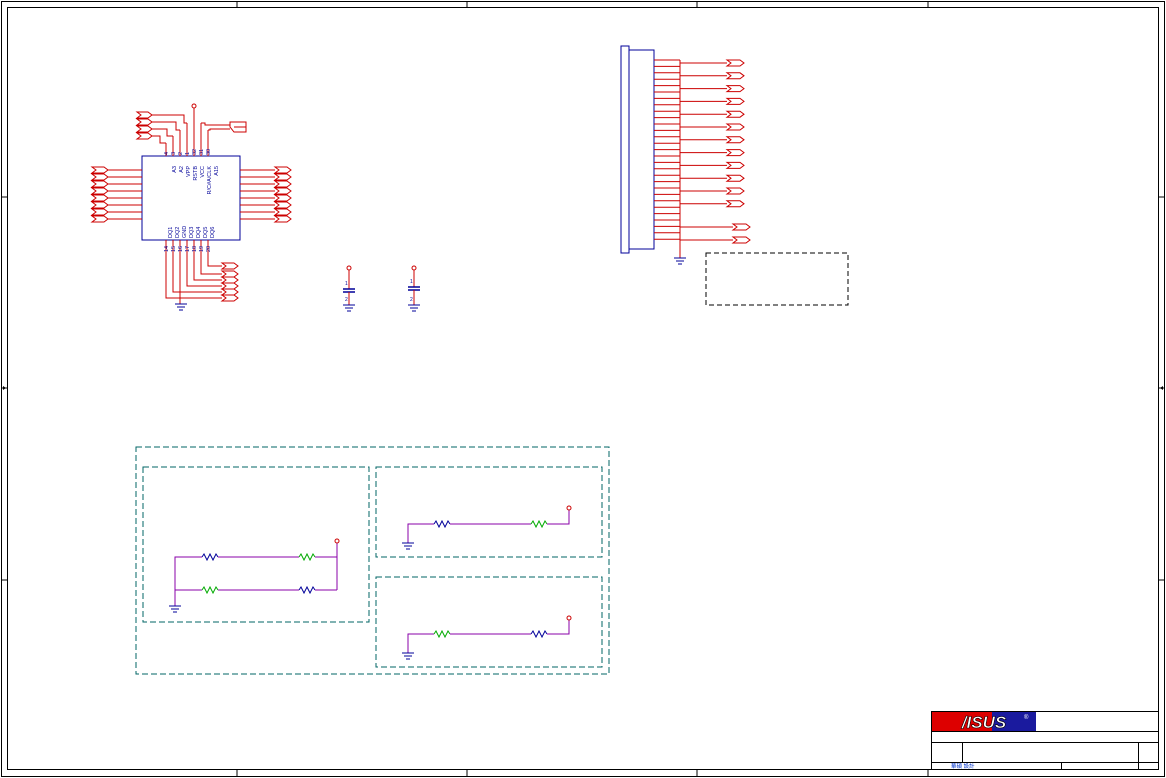 The height and width of the screenshot is (778, 1166). What do you see at coordinates (217, 171) in the screenshot?
I see `pin-name: A15` at bounding box center [217, 171].